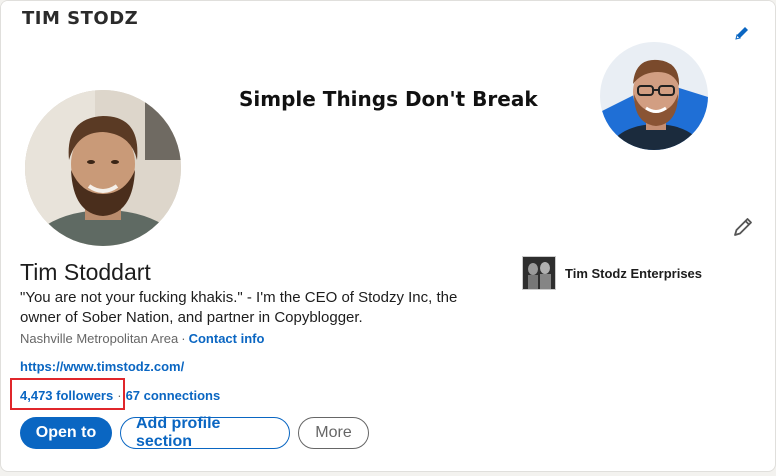  What do you see at coordinates (85, 272) in the screenshot?
I see `profile-name: Tim Stoddart` at bounding box center [85, 272].